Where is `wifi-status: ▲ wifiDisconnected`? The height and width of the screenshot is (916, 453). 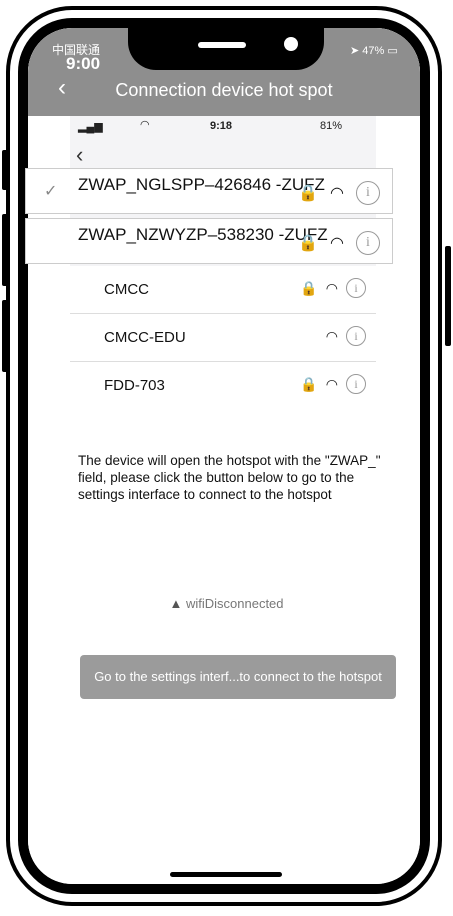 wifi-status: ▲ wifiDisconnected is located at coordinates (226, 603).